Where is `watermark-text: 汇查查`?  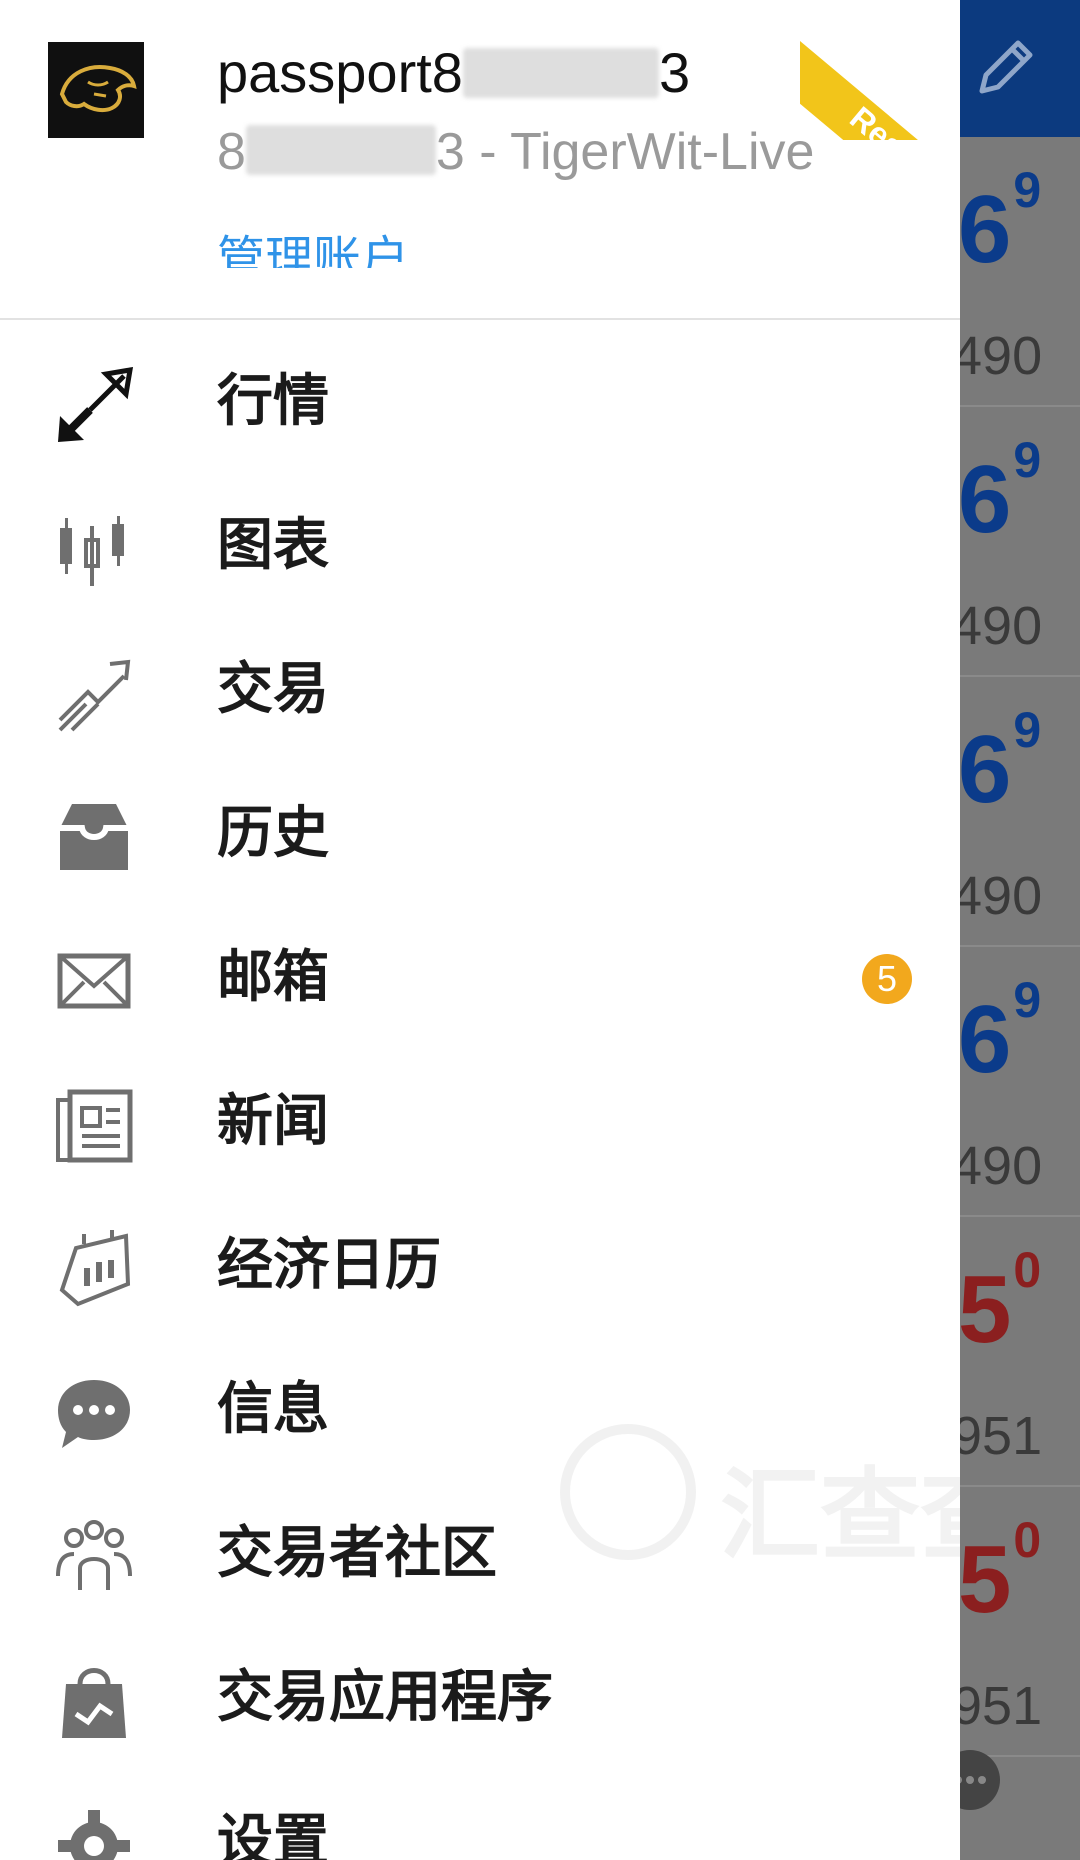
watermark-text: 汇查查 is located at coordinates (840, 1515).